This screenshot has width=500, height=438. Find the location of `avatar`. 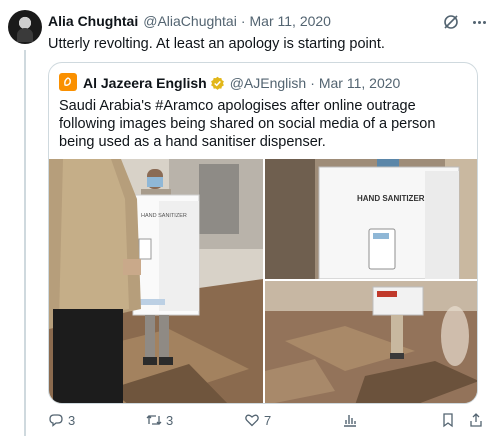

avatar is located at coordinates (25, 27).